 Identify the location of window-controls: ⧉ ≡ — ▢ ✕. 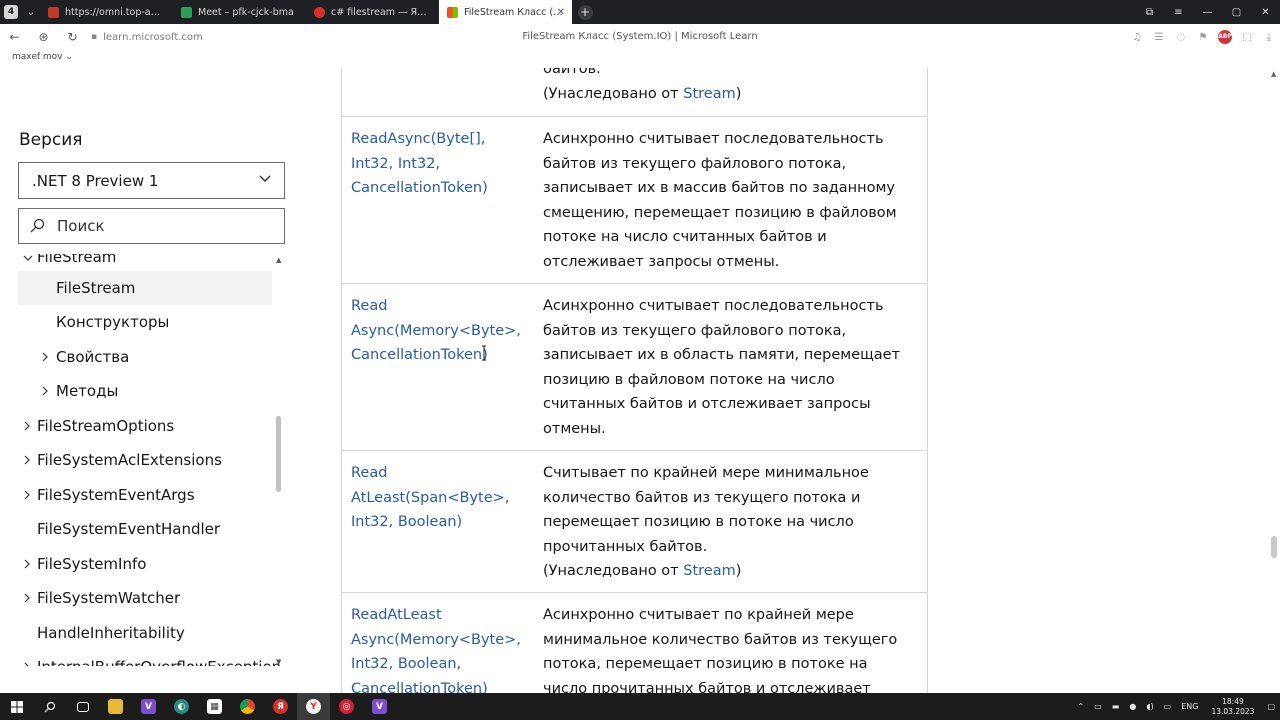
(1207, 12).